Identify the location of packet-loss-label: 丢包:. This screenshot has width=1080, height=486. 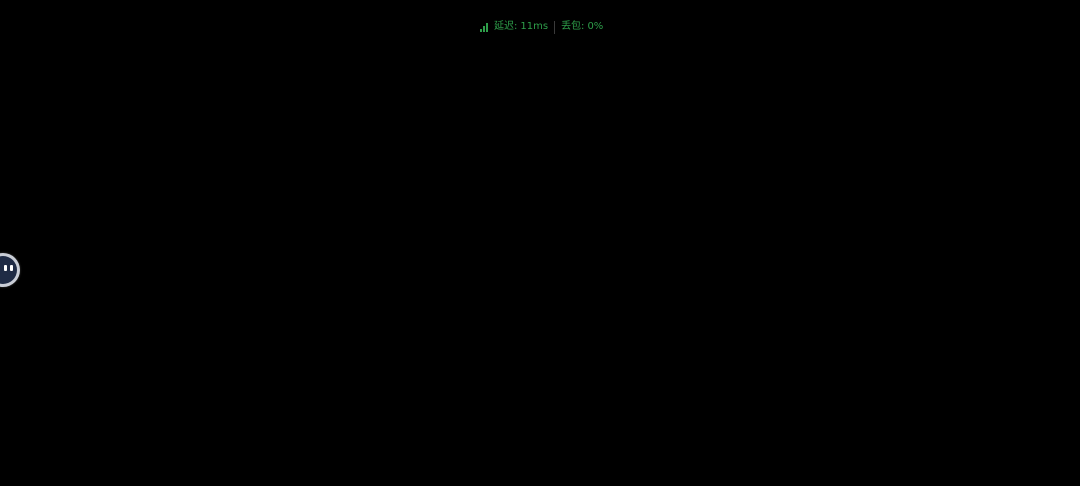
(573, 26).